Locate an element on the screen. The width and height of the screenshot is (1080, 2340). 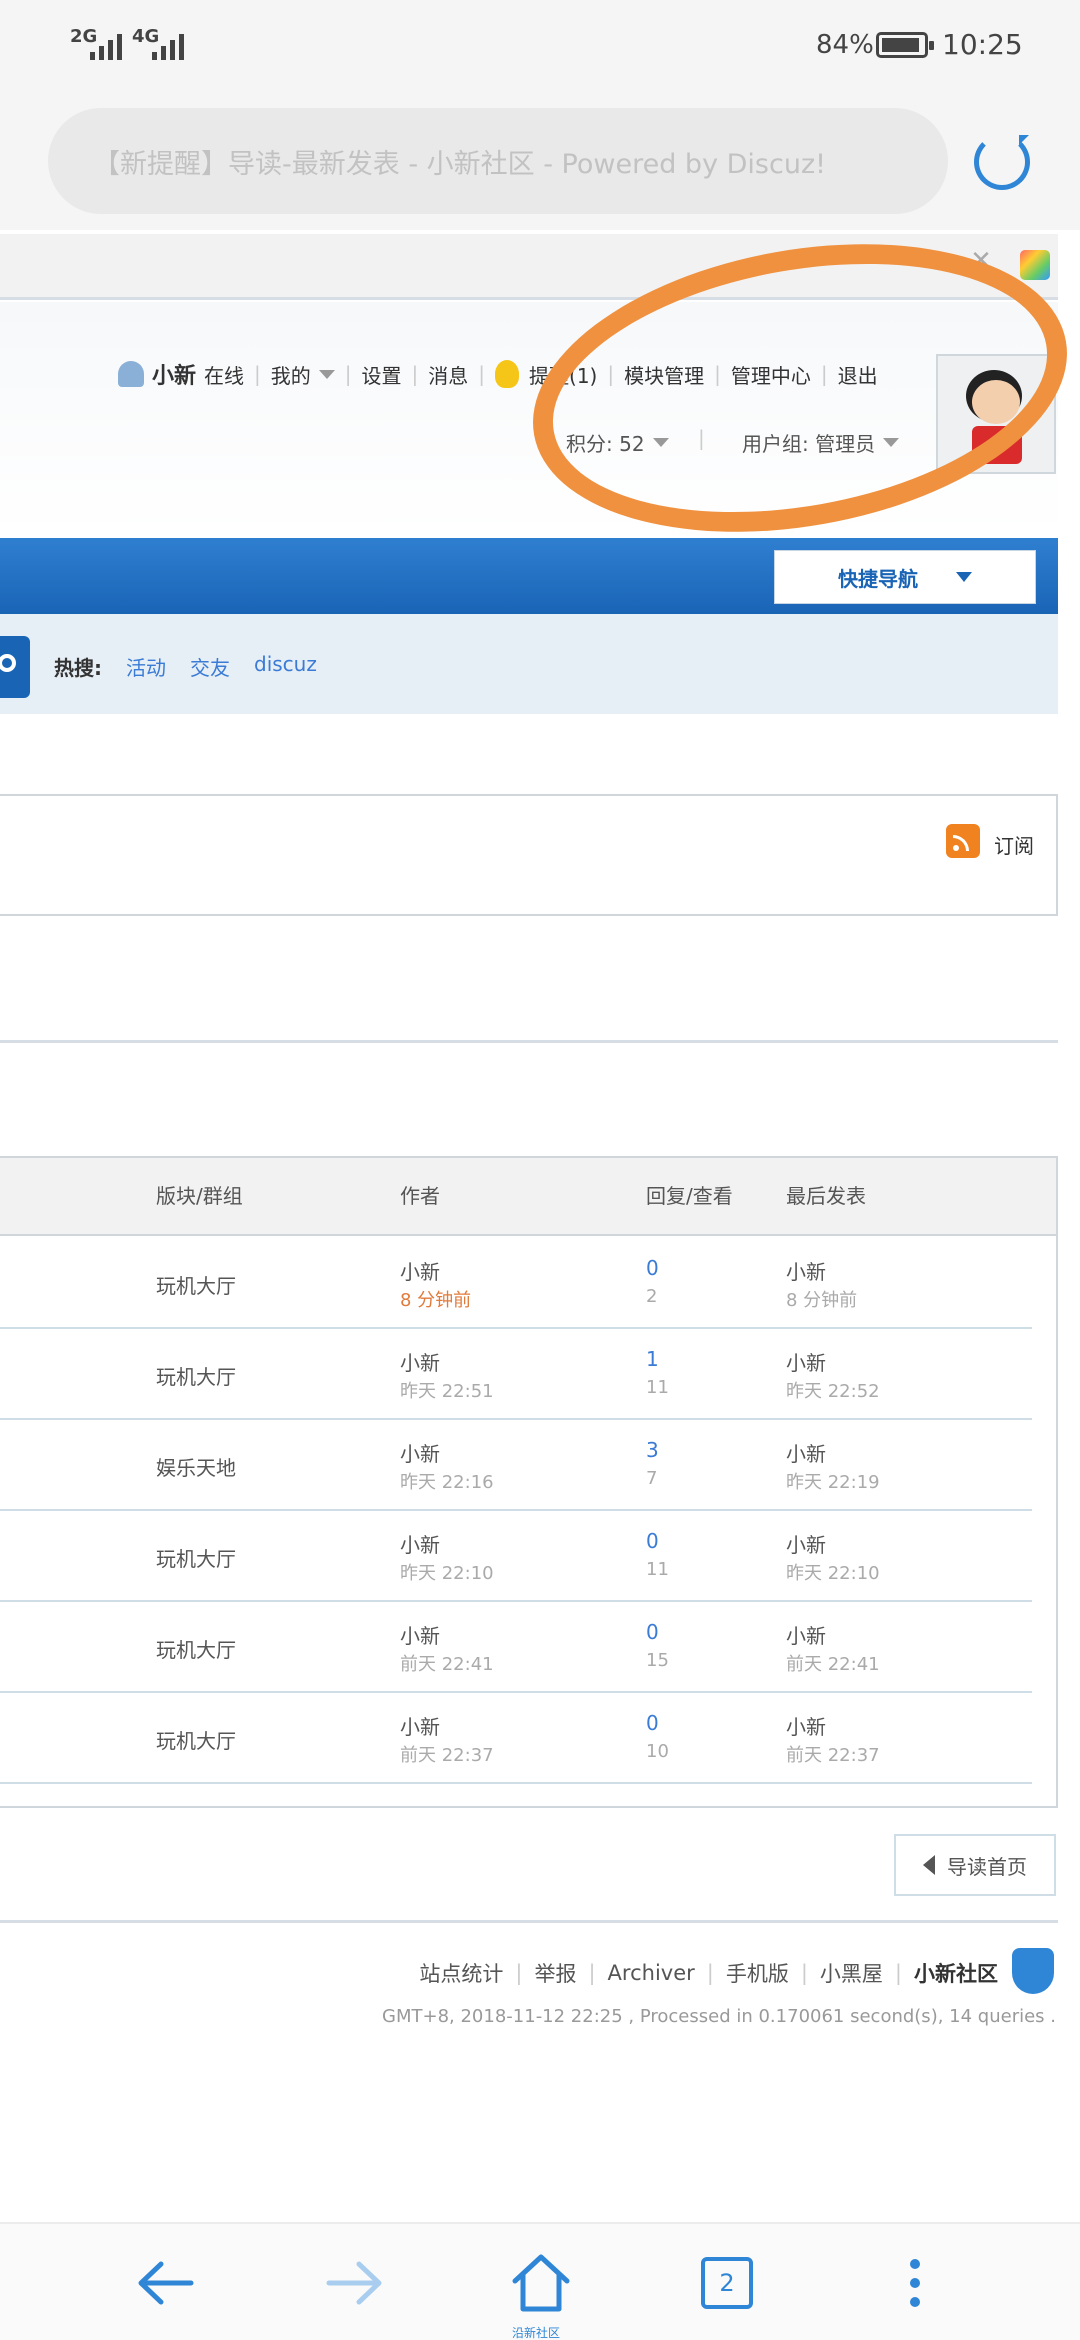
back-home-button: 导读首页 is located at coordinates (975, 1865).